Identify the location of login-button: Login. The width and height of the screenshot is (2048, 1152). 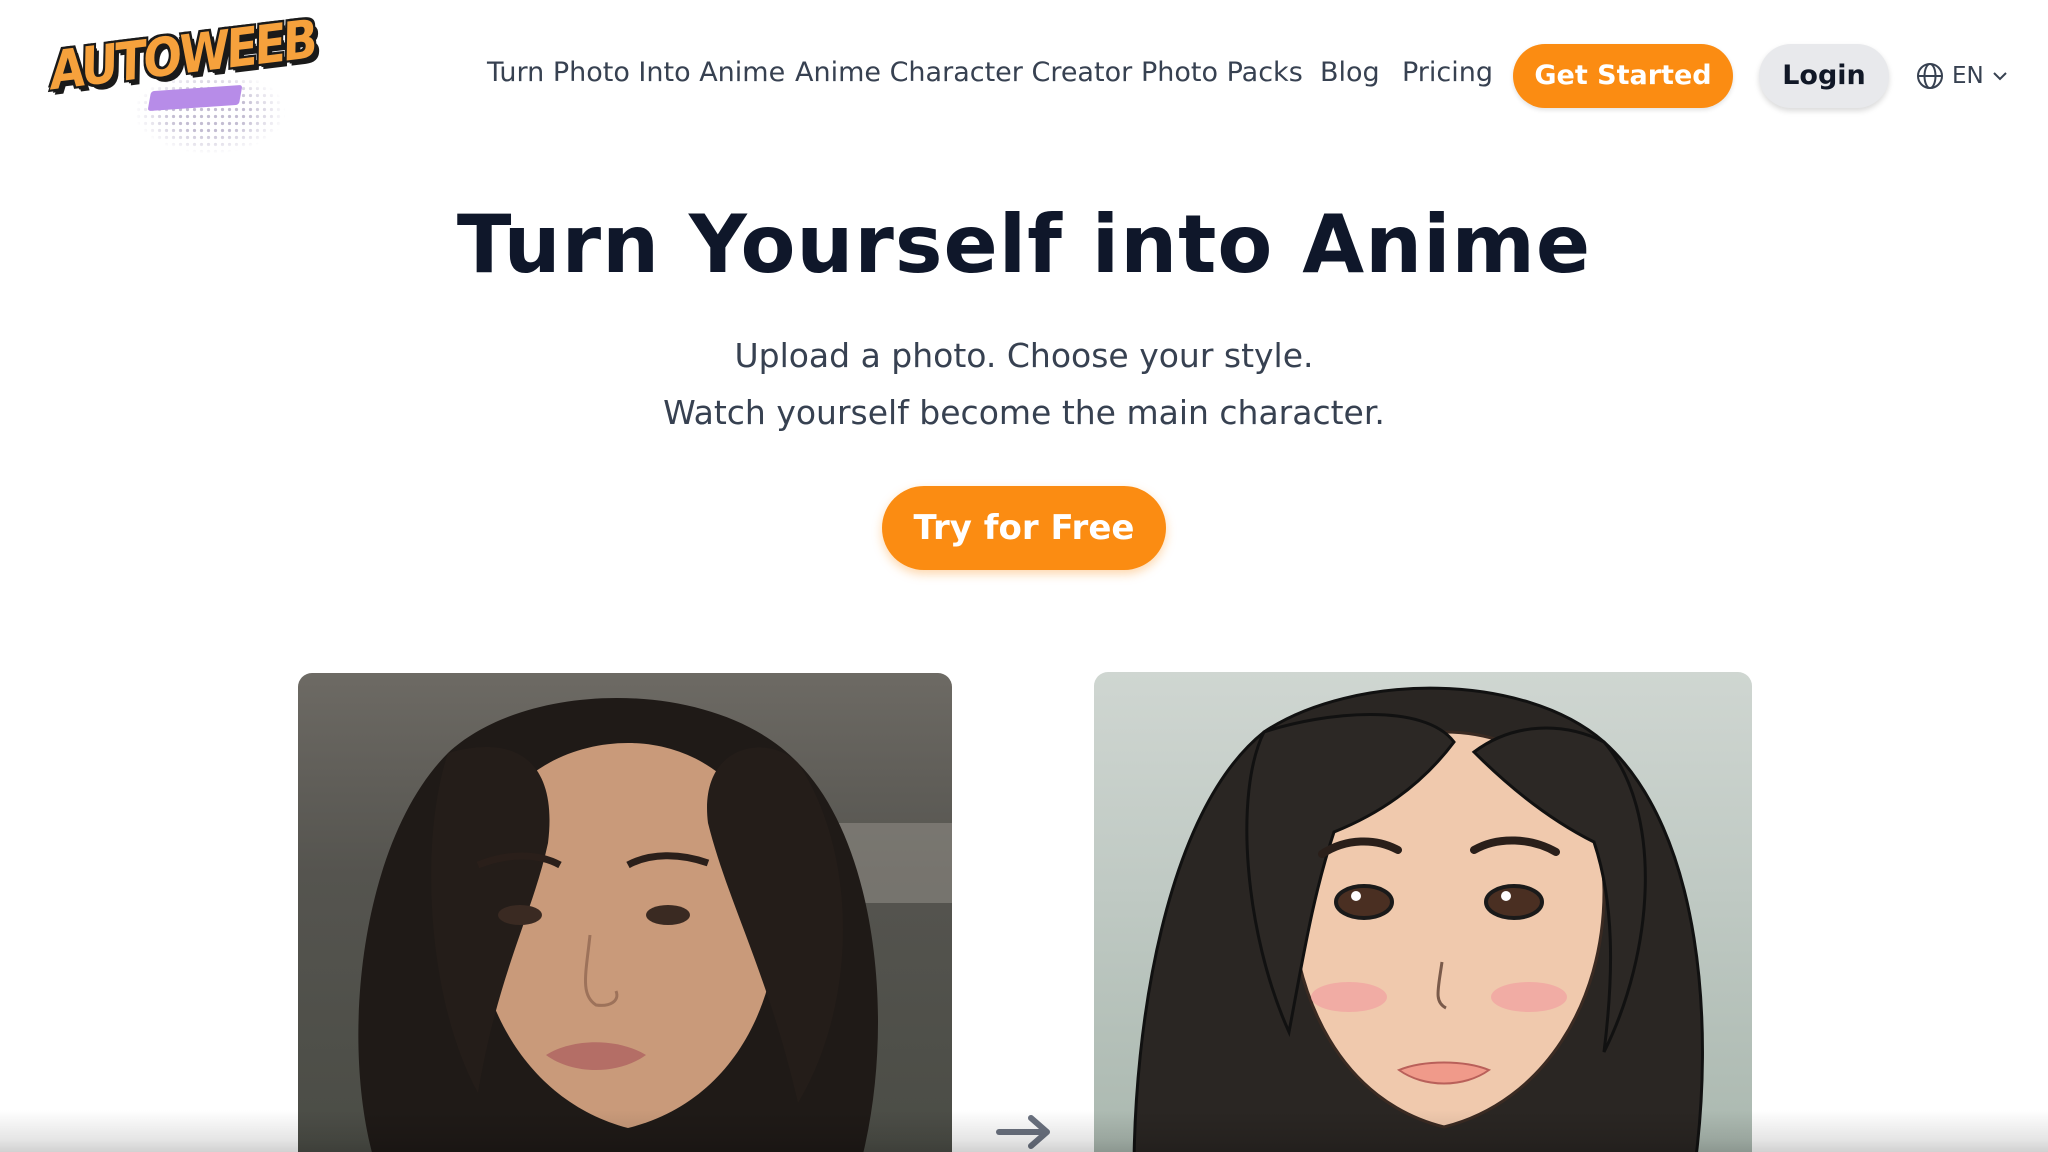
(1824, 76).